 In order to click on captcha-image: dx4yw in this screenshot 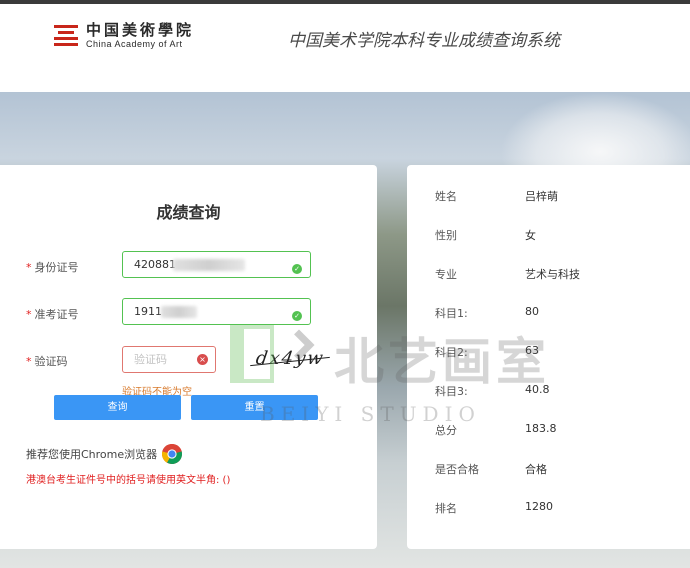, I will do `click(286, 360)`.